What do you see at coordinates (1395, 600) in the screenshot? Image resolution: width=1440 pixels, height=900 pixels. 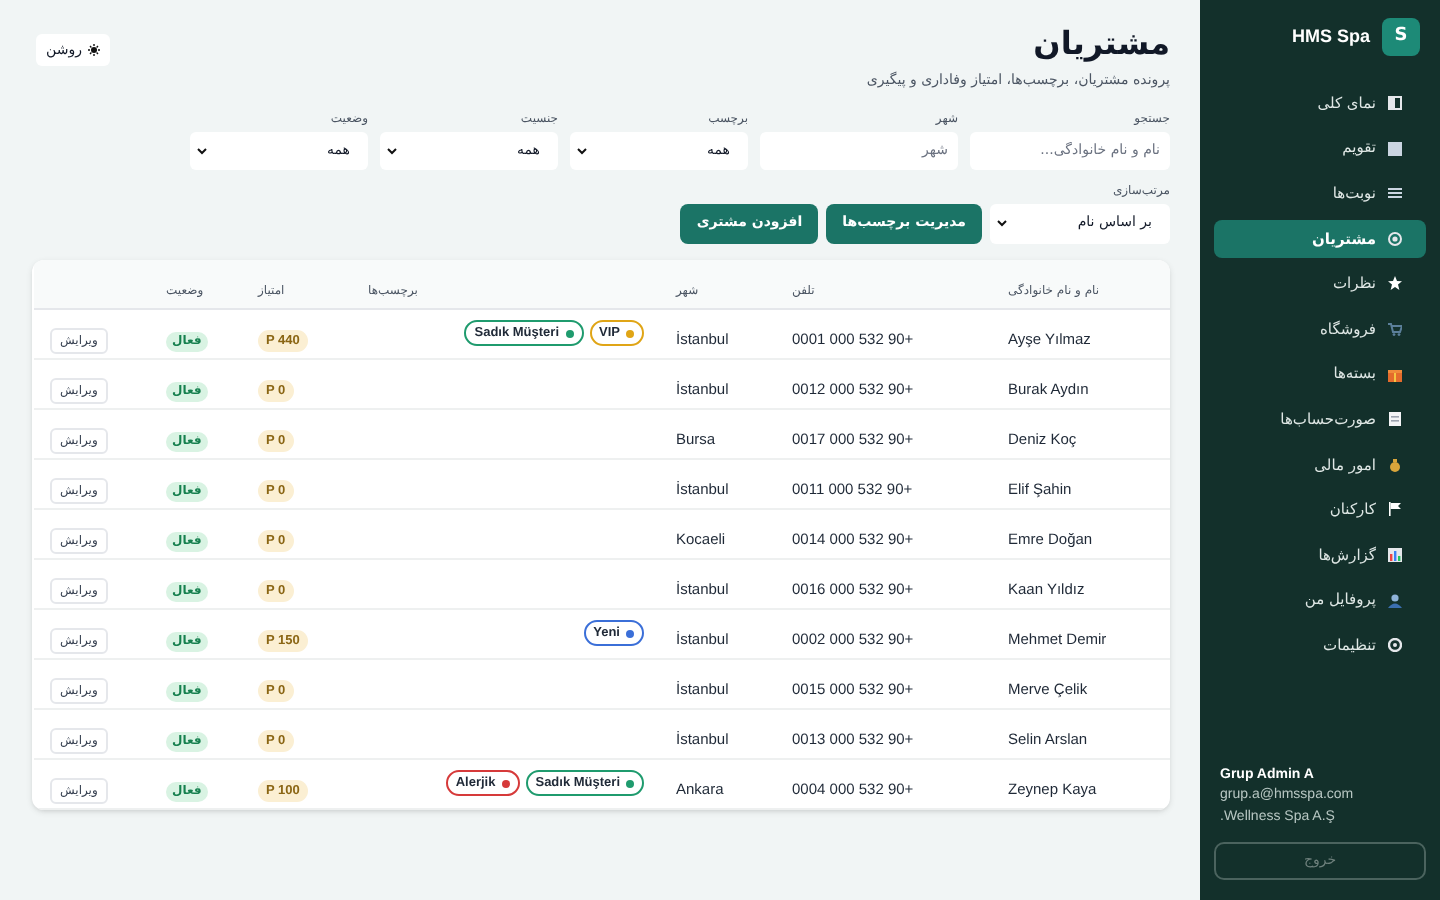 I see `user-icon` at bounding box center [1395, 600].